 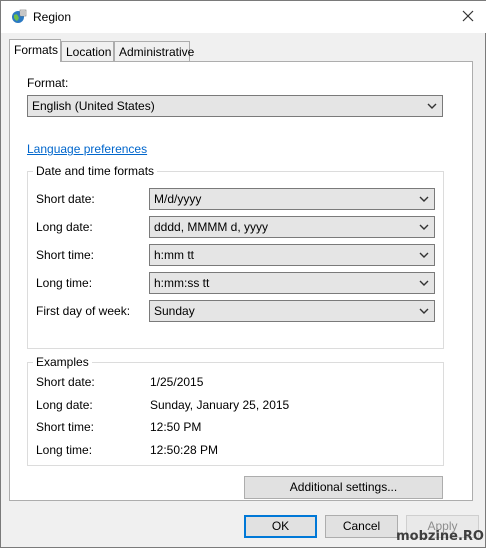 I want to click on tab-administrative: Administrative, so click(x=154, y=51).